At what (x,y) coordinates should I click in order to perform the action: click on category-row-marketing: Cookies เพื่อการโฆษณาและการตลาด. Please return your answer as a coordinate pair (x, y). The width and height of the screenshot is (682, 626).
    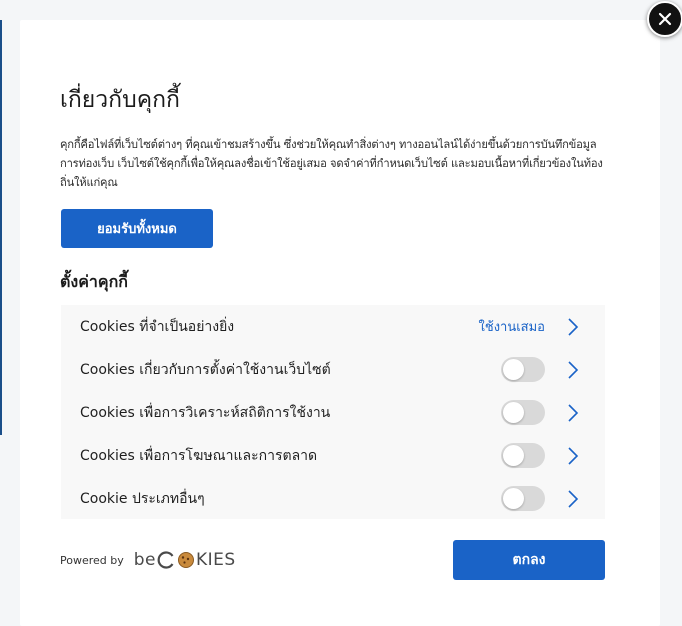
    Looking at the image, I should click on (333, 455).